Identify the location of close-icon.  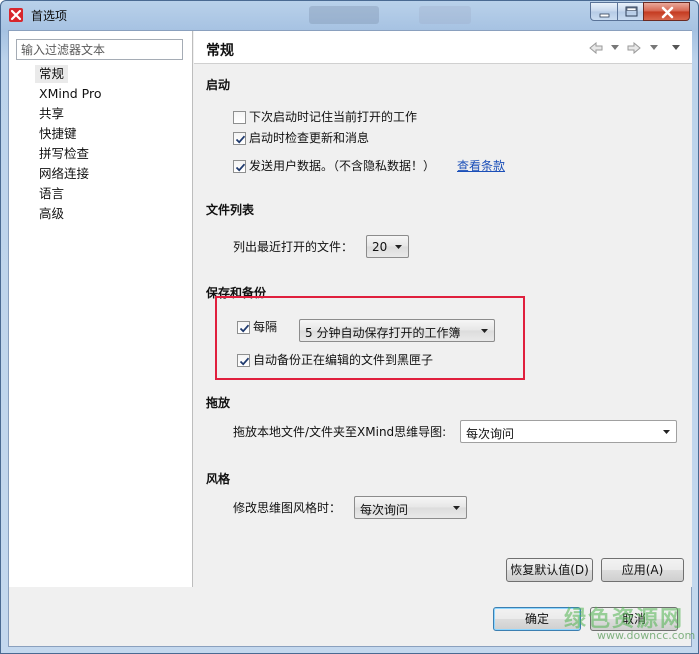
(667, 12).